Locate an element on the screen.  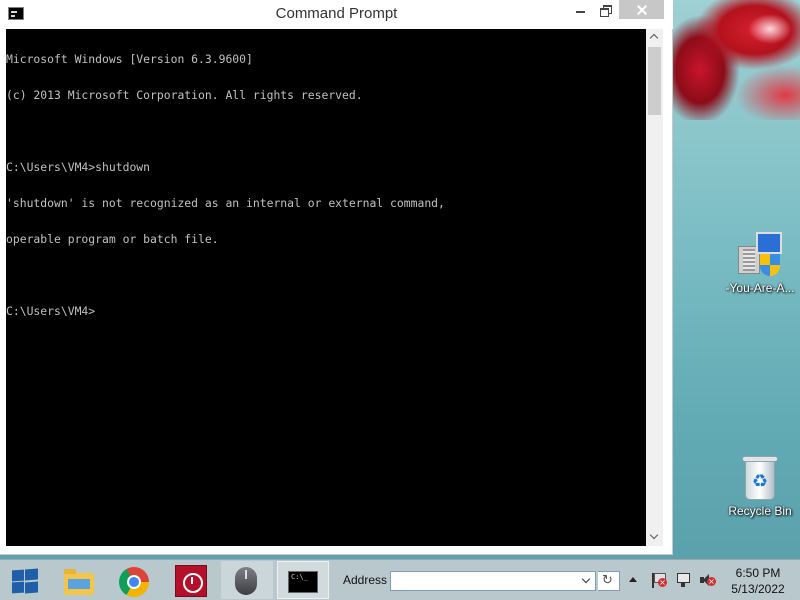
mouse-icon is located at coordinates (246, 581).